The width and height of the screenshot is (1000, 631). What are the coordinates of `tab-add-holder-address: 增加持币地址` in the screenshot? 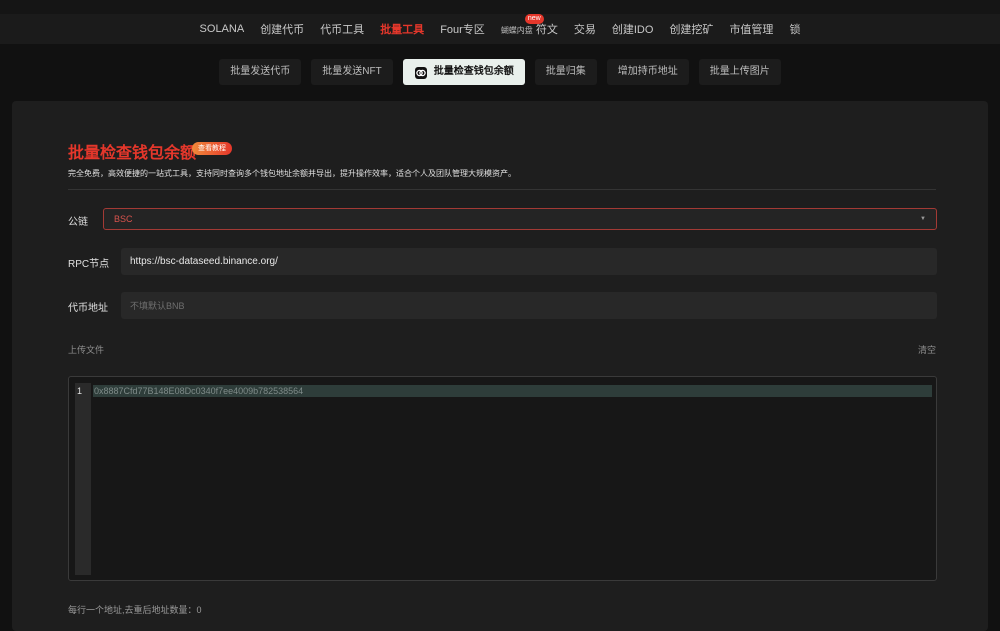 It's located at (647, 72).